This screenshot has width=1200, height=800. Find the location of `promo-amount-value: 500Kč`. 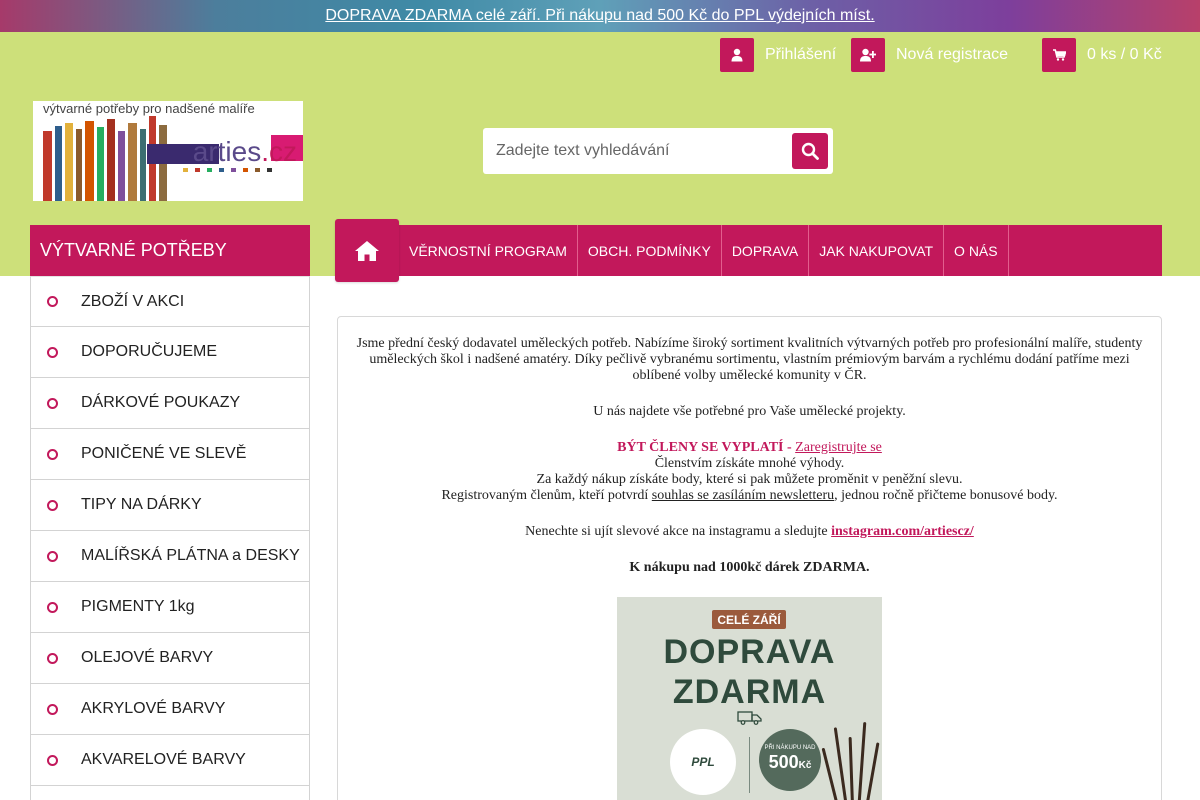

promo-amount-value: 500Kč is located at coordinates (790, 764).